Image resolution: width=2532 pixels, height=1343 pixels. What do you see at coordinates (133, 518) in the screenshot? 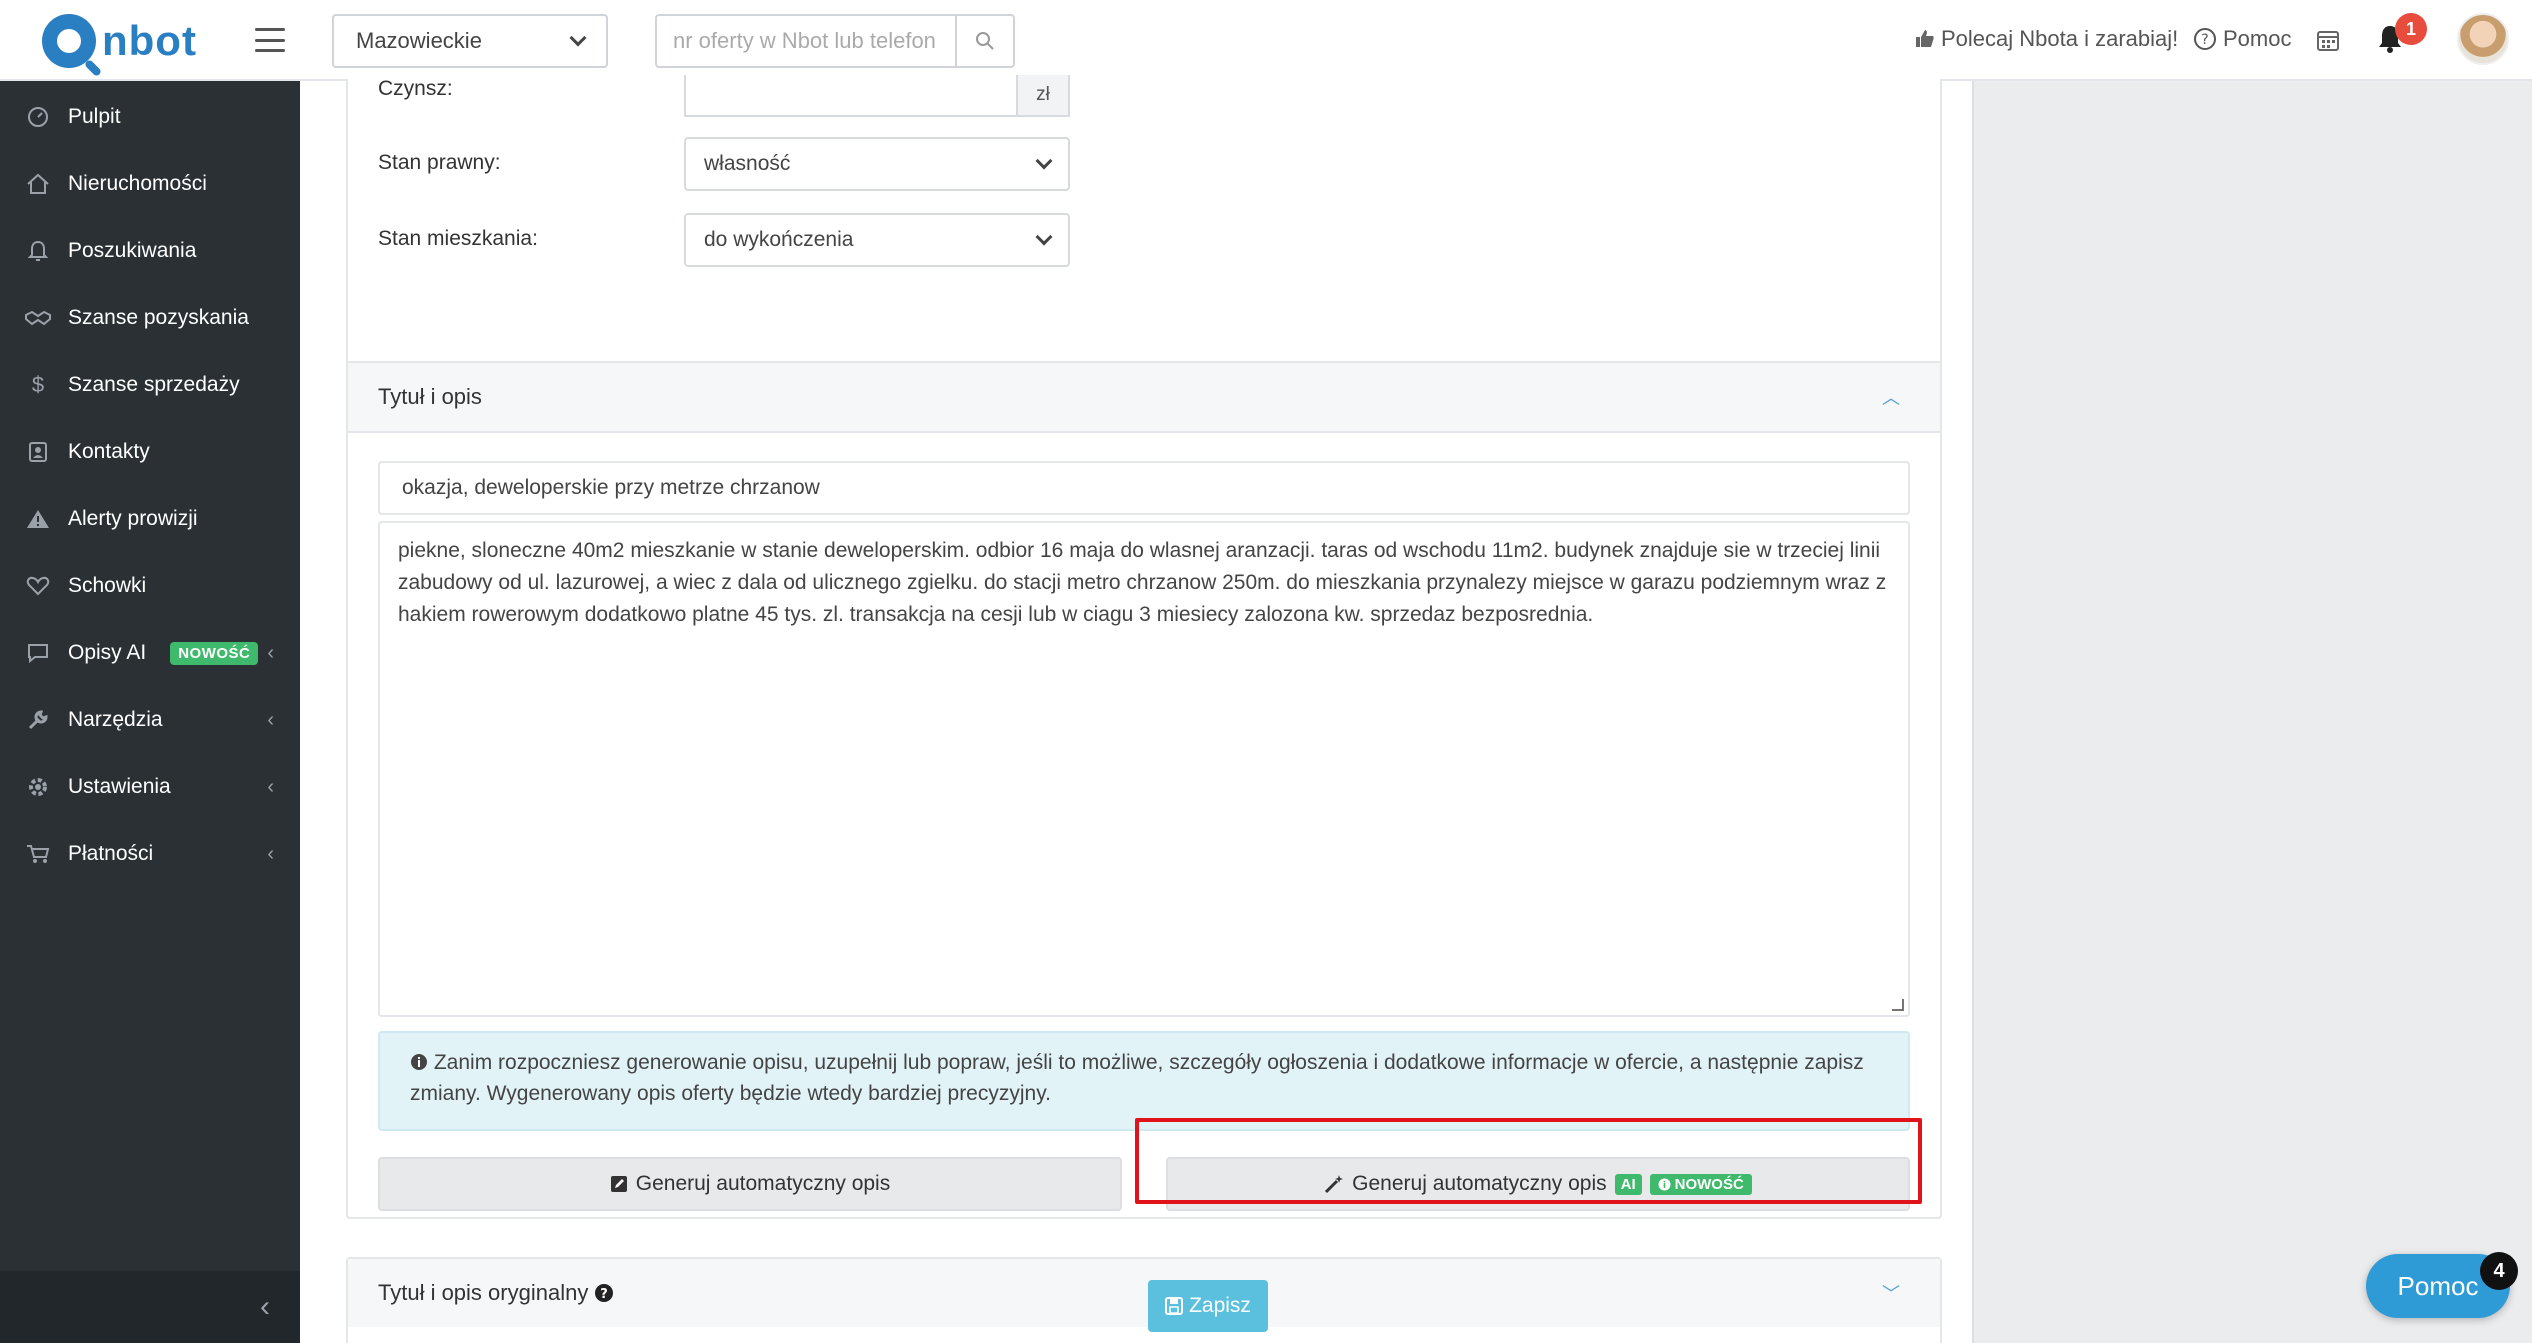
I see `sidebar-item-label: Alerty prowizji` at bounding box center [133, 518].